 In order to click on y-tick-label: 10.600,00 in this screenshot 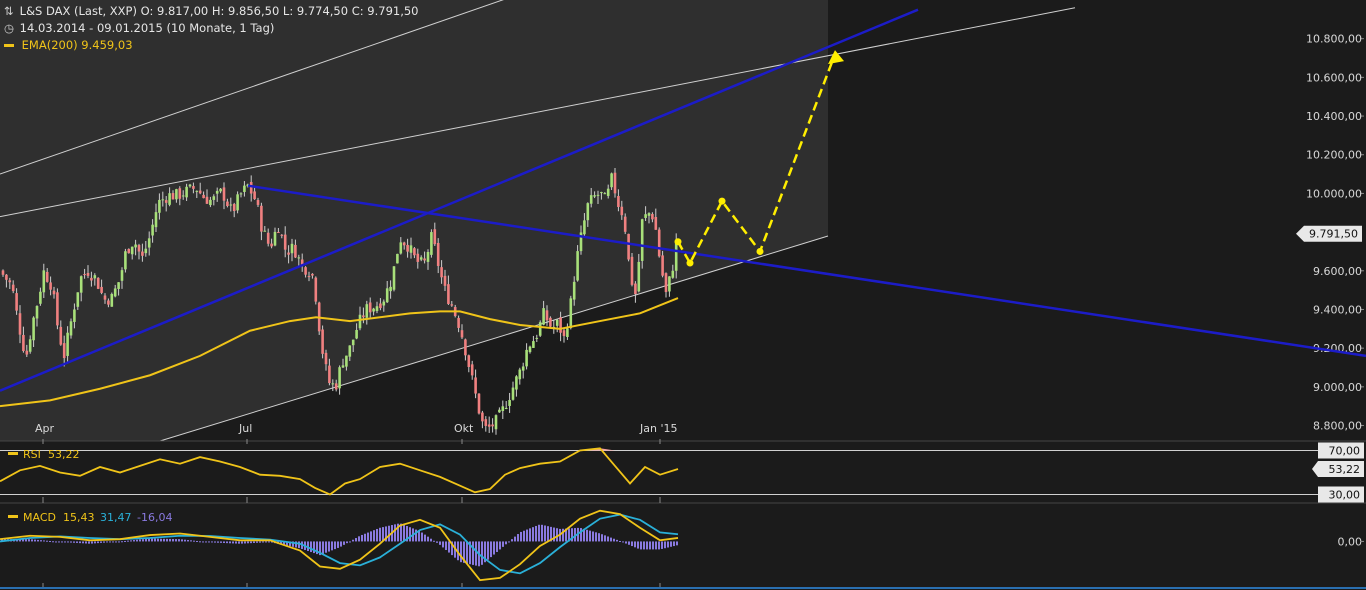, I will do `click(1334, 77)`.